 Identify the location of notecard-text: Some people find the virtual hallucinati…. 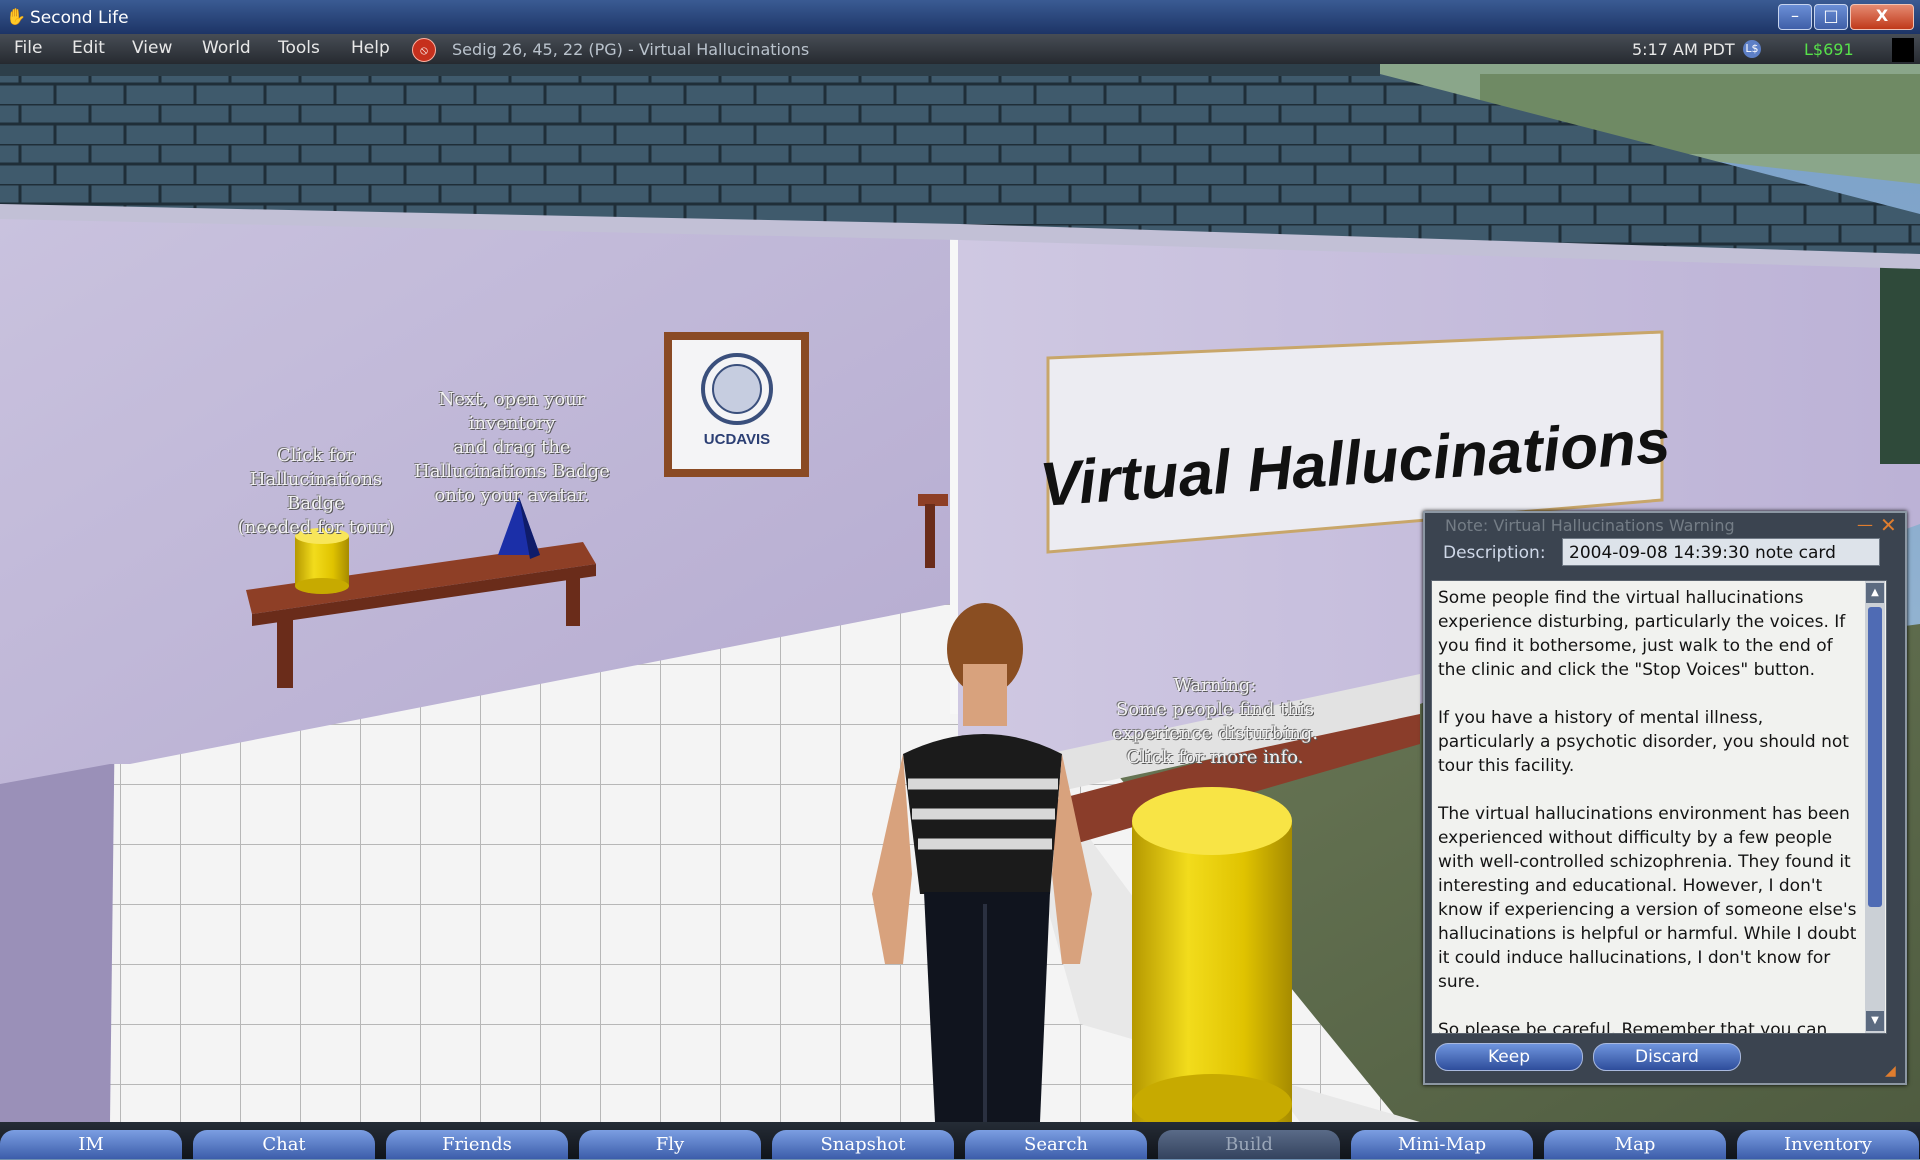
(1648, 809).